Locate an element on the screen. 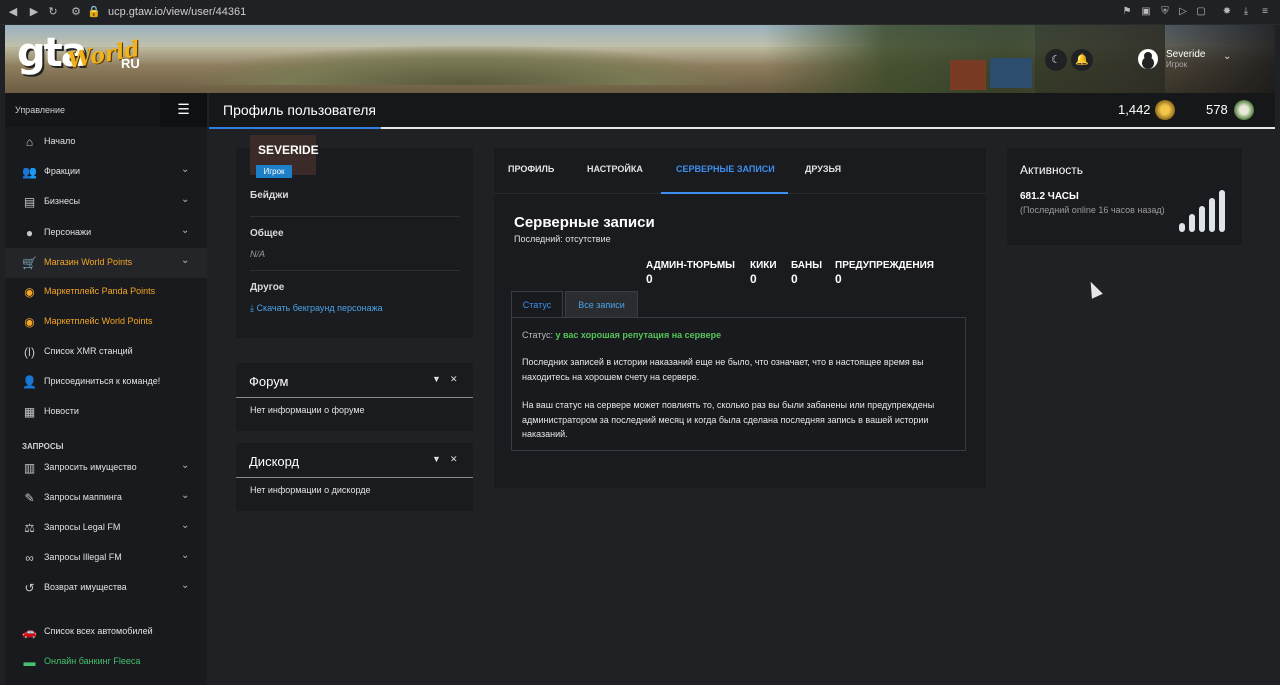  tab-friends: ДРУЗЬЯ is located at coordinates (823, 169).